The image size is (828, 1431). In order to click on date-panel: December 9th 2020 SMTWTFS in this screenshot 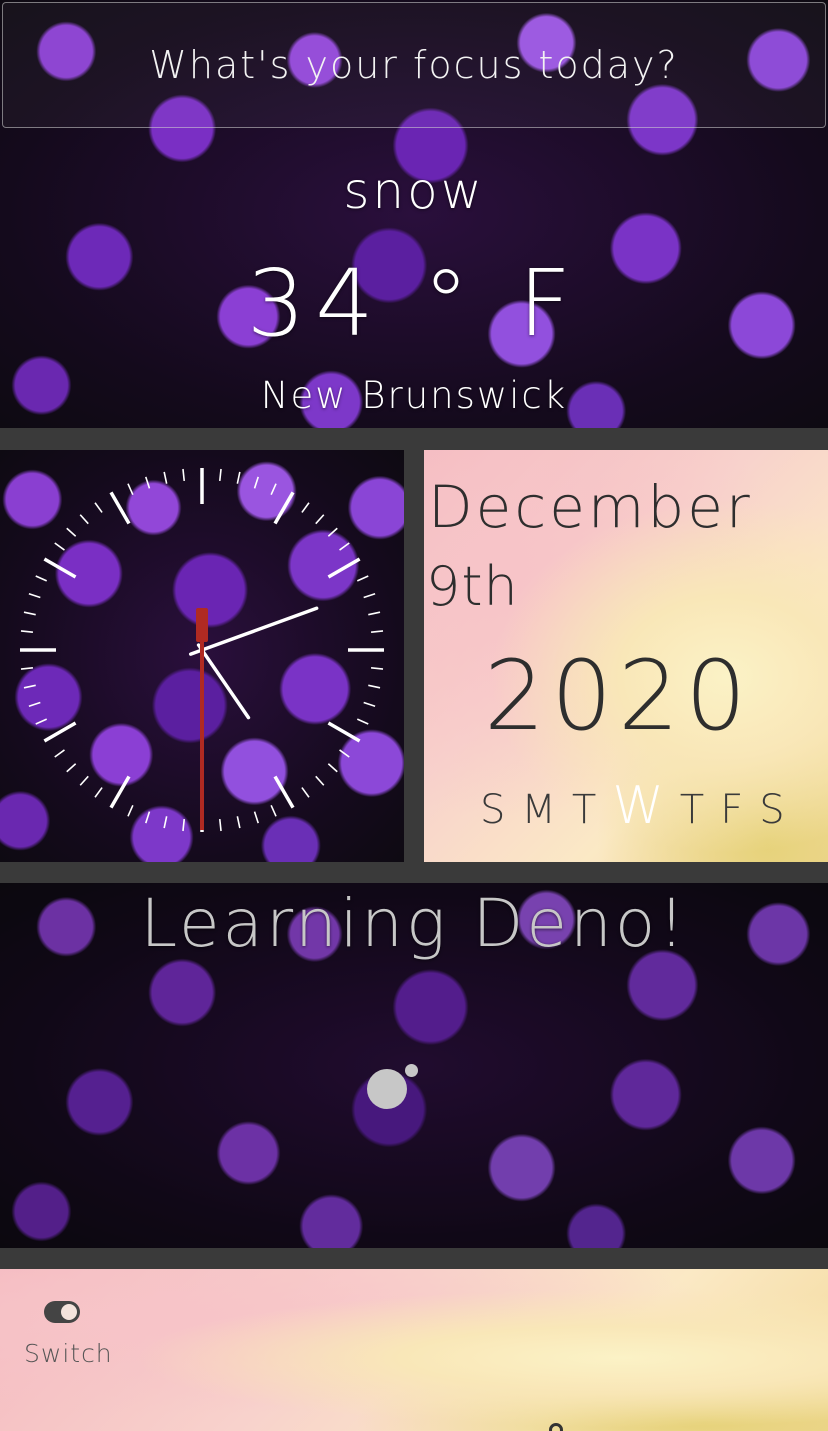, I will do `click(626, 656)`.